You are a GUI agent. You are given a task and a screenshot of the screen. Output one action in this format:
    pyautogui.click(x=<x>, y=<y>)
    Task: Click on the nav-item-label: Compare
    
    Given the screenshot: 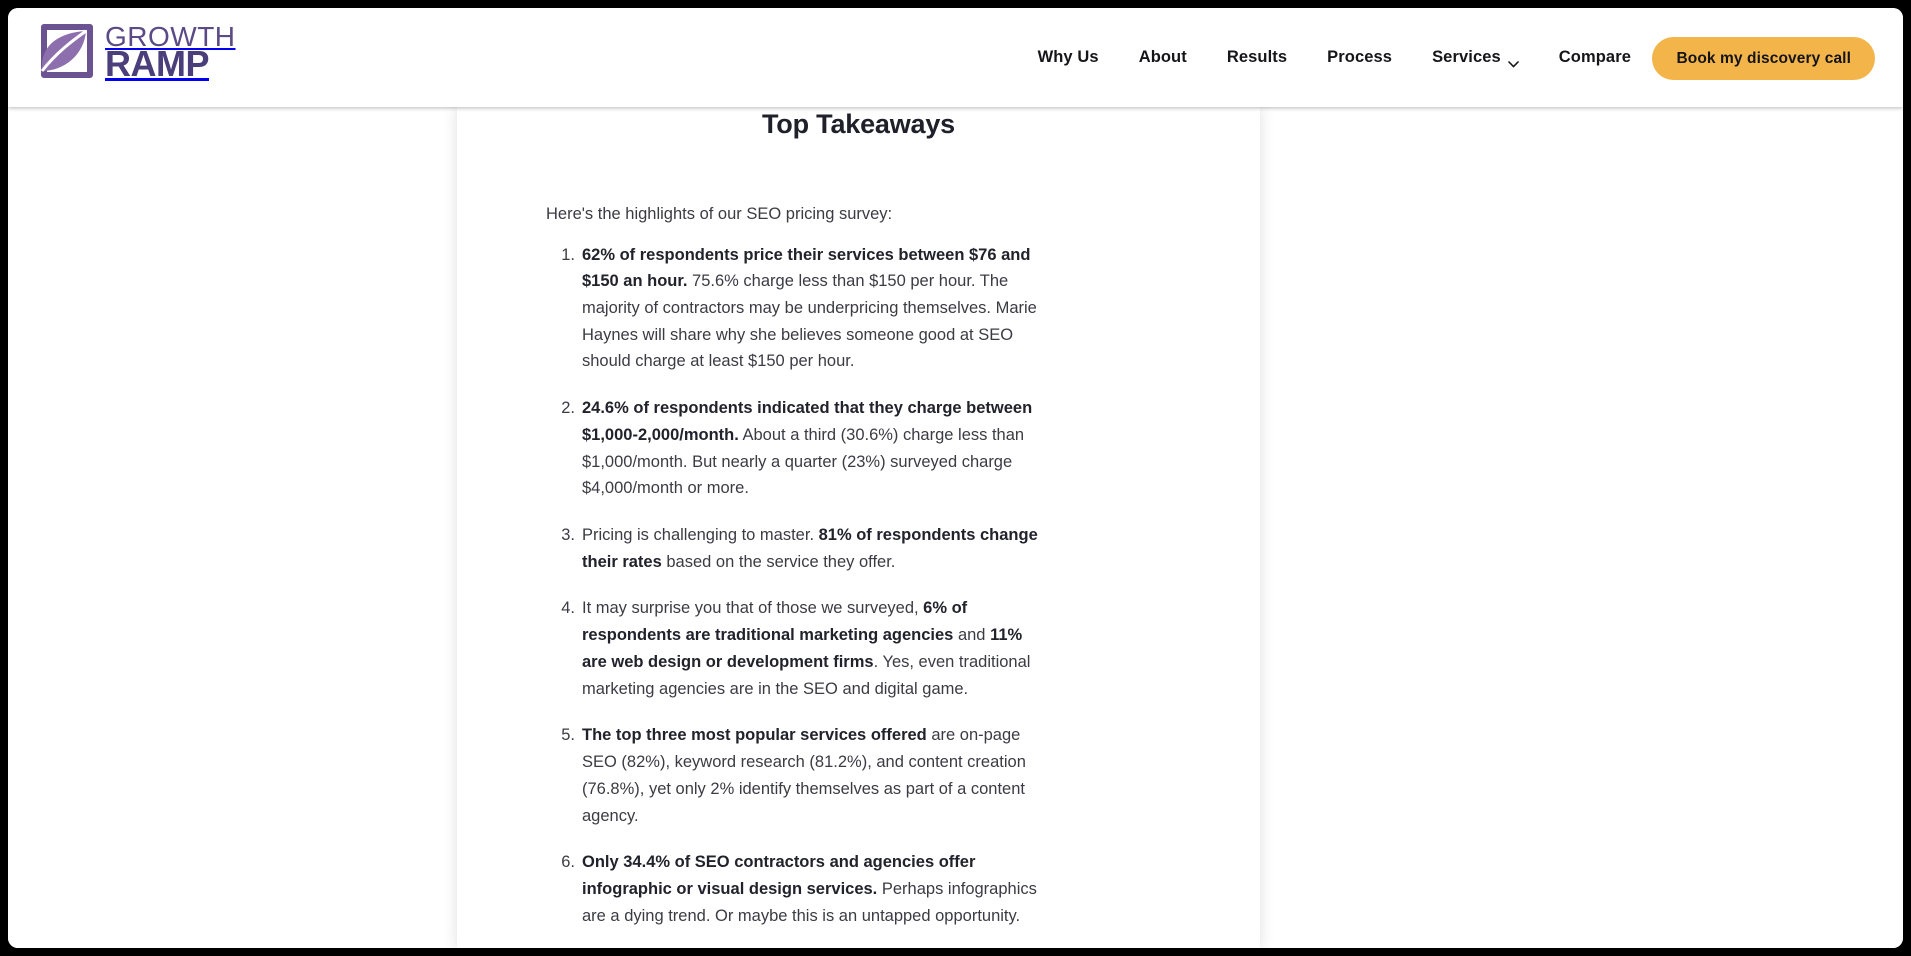 What is the action you would take?
    pyautogui.click(x=1594, y=57)
    